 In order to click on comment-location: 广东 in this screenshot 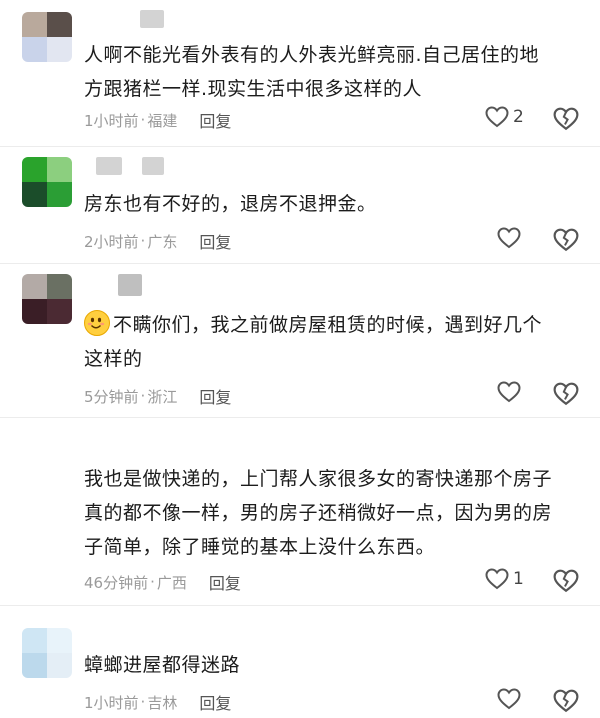, I will do `click(162, 241)`.